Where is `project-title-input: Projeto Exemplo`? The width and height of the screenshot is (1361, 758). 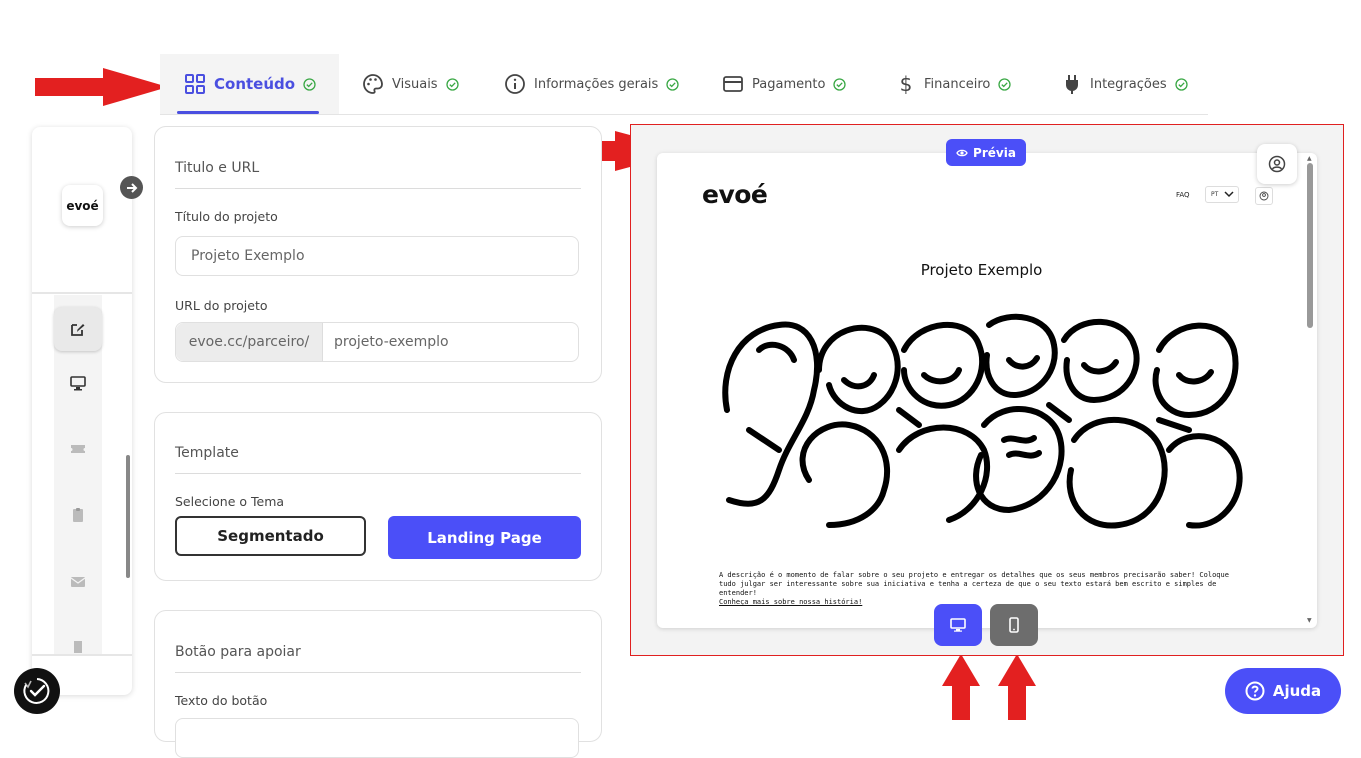 project-title-input: Projeto Exemplo is located at coordinates (377, 256).